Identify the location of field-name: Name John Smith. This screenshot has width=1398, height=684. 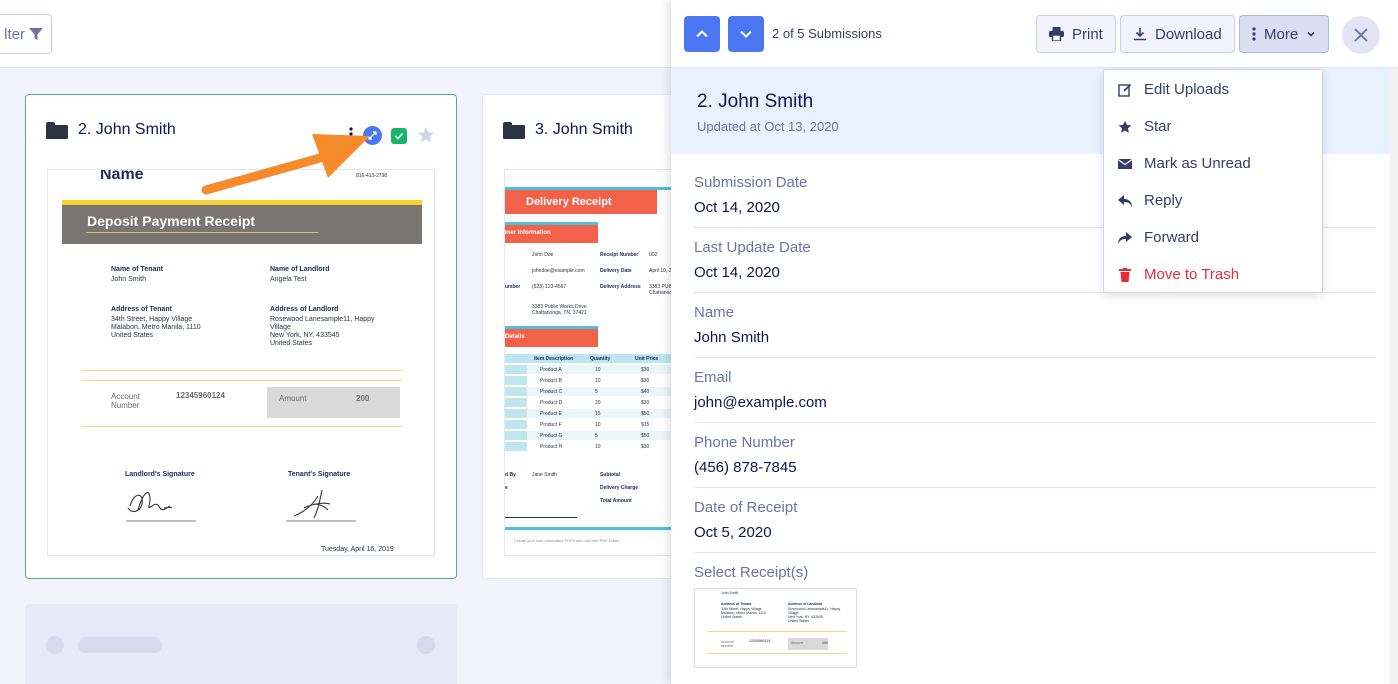
(1035, 331).